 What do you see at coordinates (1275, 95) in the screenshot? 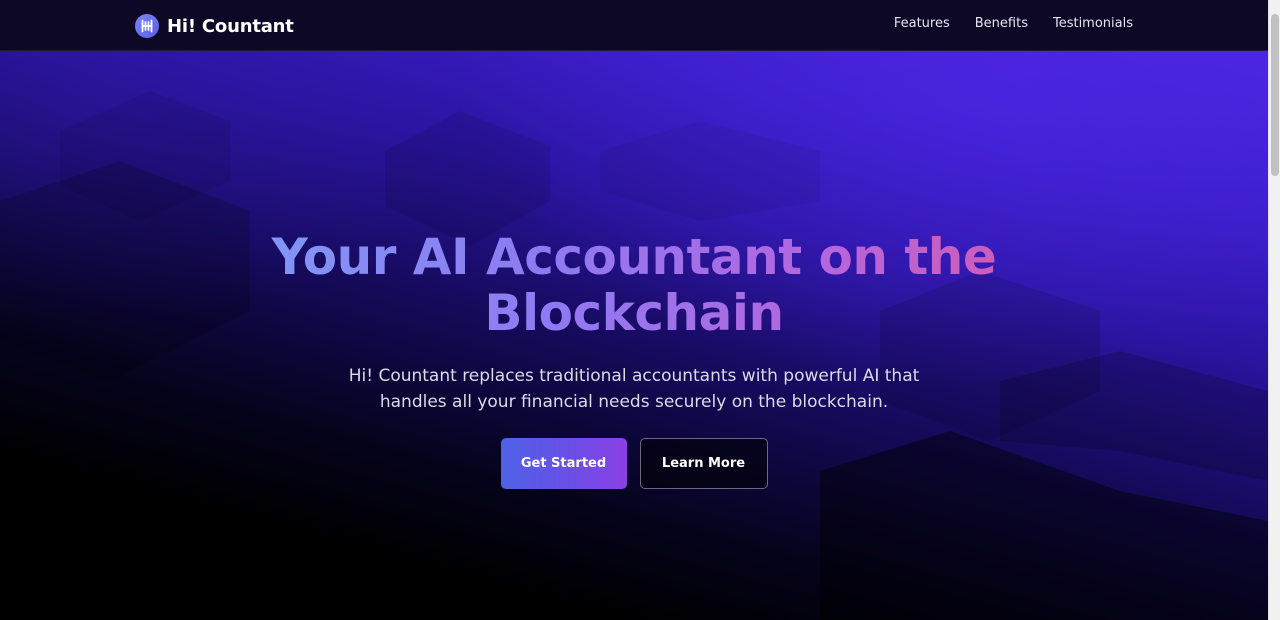
I see `scrollbar-thumb` at bounding box center [1275, 95].